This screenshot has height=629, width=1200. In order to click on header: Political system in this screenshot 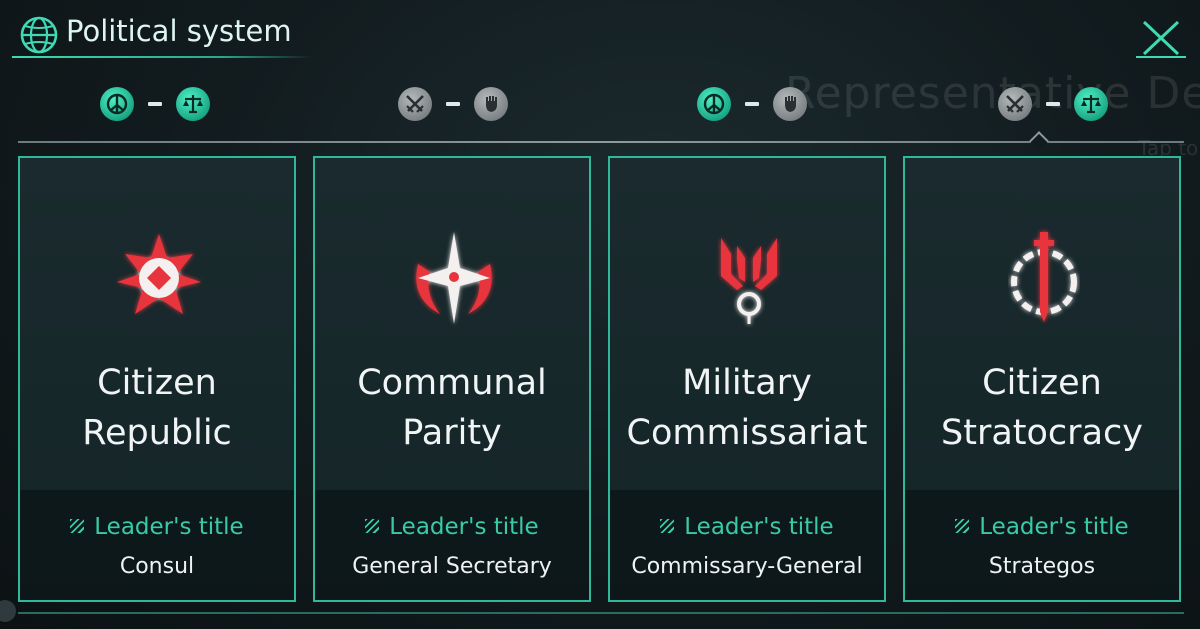, I will do `click(600, 32)`.